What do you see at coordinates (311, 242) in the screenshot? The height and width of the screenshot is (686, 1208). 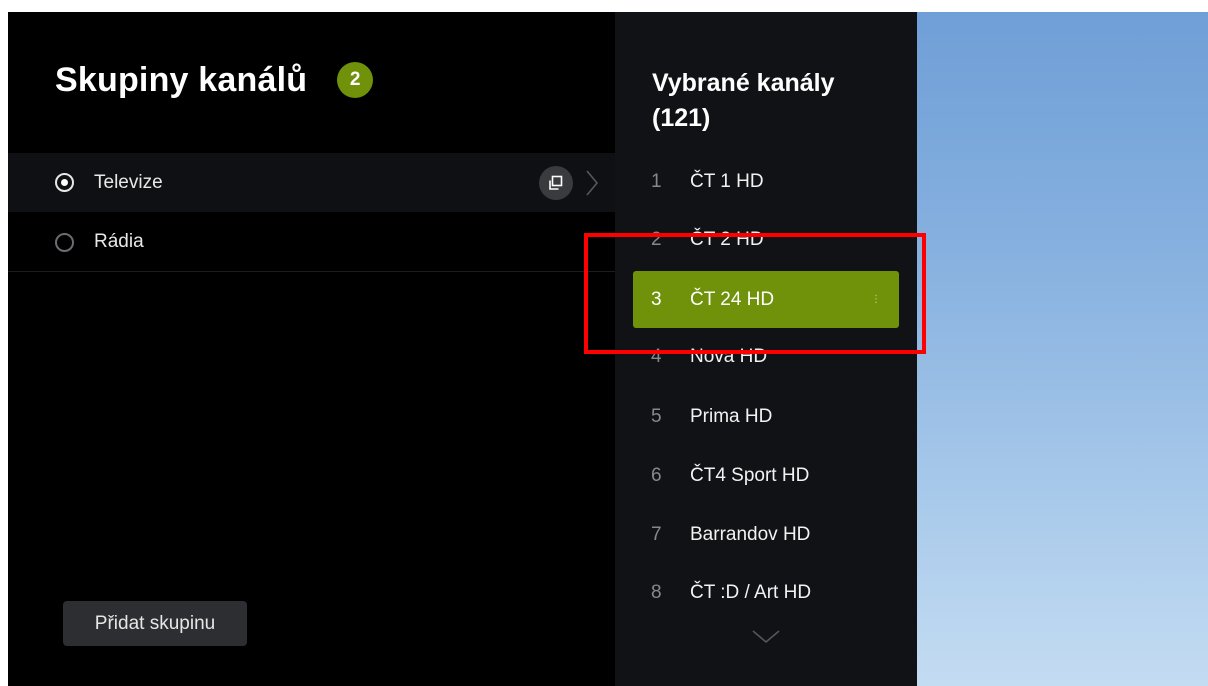 I see `group-item-radia: Rádia` at bounding box center [311, 242].